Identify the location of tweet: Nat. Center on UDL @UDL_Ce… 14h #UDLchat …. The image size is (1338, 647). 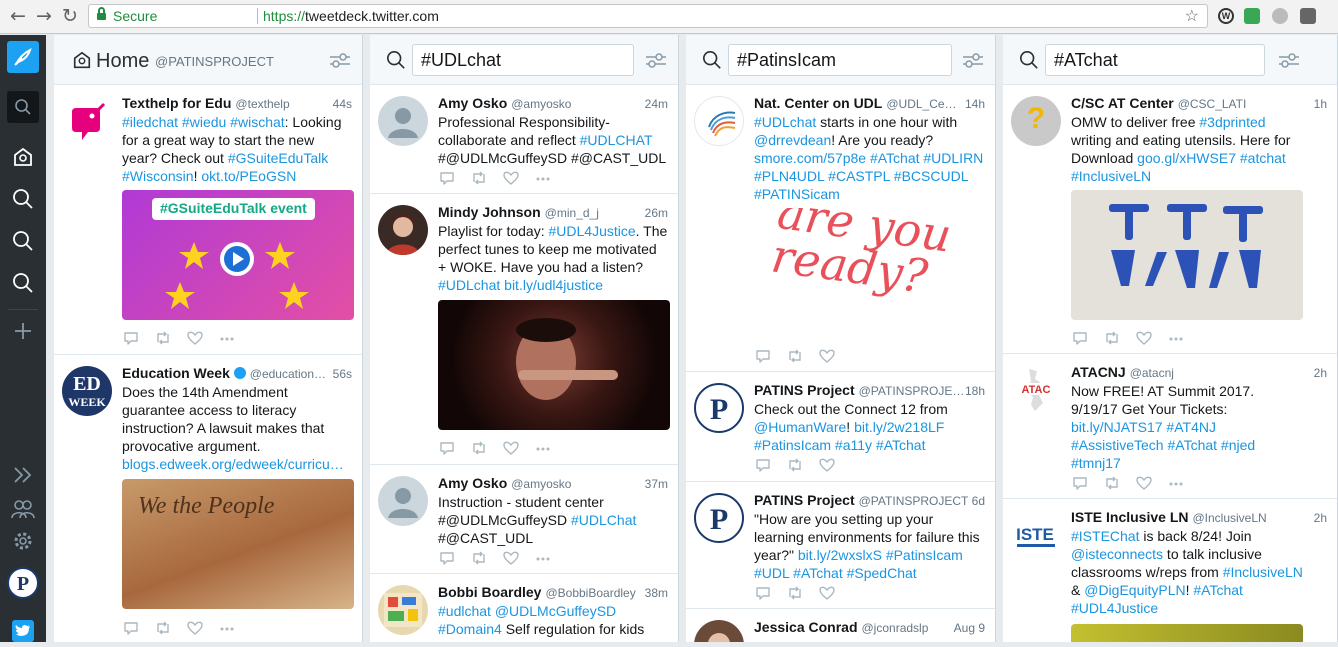
(840, 229).